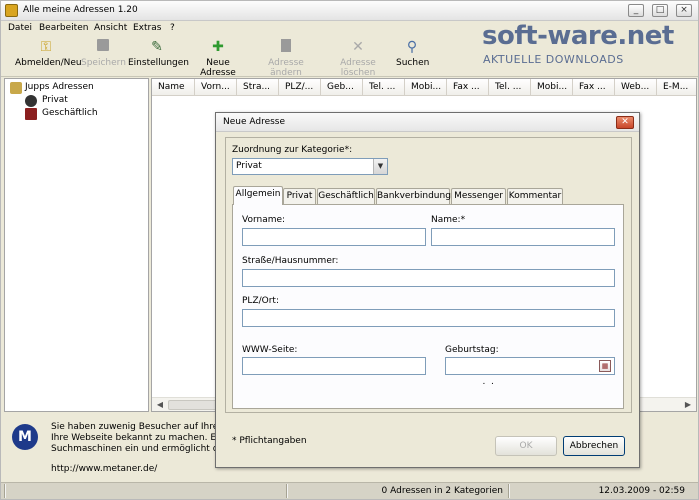 This screenshot has height=500, width=699. I want to click on info-url-link: http://www.metaner.de/, so click(104, 469).